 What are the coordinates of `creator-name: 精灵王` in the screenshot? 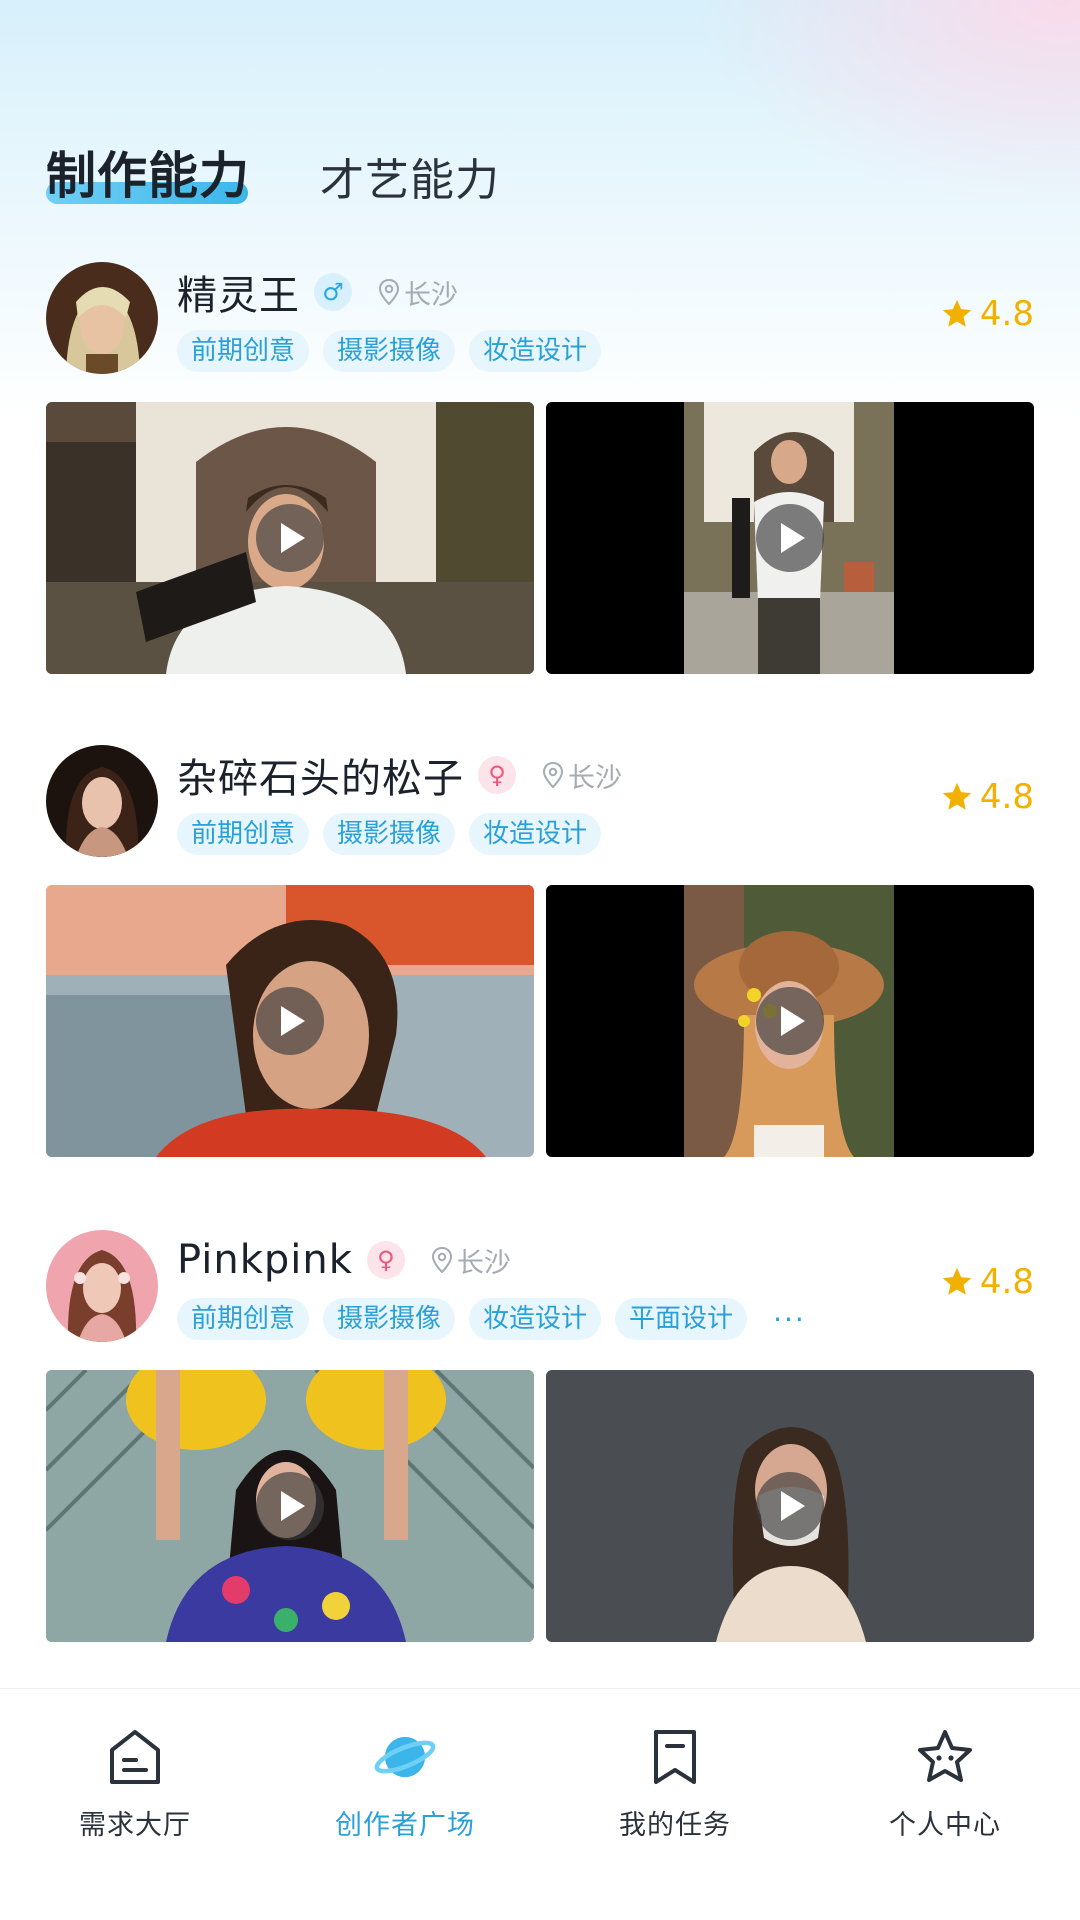 It's located at (238, 296).